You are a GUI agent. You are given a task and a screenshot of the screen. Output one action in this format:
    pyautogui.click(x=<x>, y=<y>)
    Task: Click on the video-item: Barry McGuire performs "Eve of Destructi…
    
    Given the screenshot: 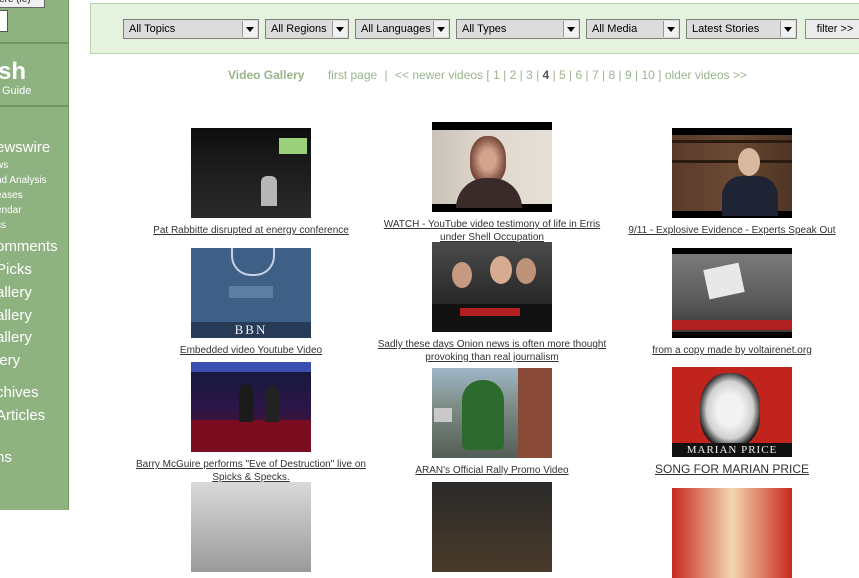 What is the action you would take?
    pyautogui.click(x=251, y=423)
    